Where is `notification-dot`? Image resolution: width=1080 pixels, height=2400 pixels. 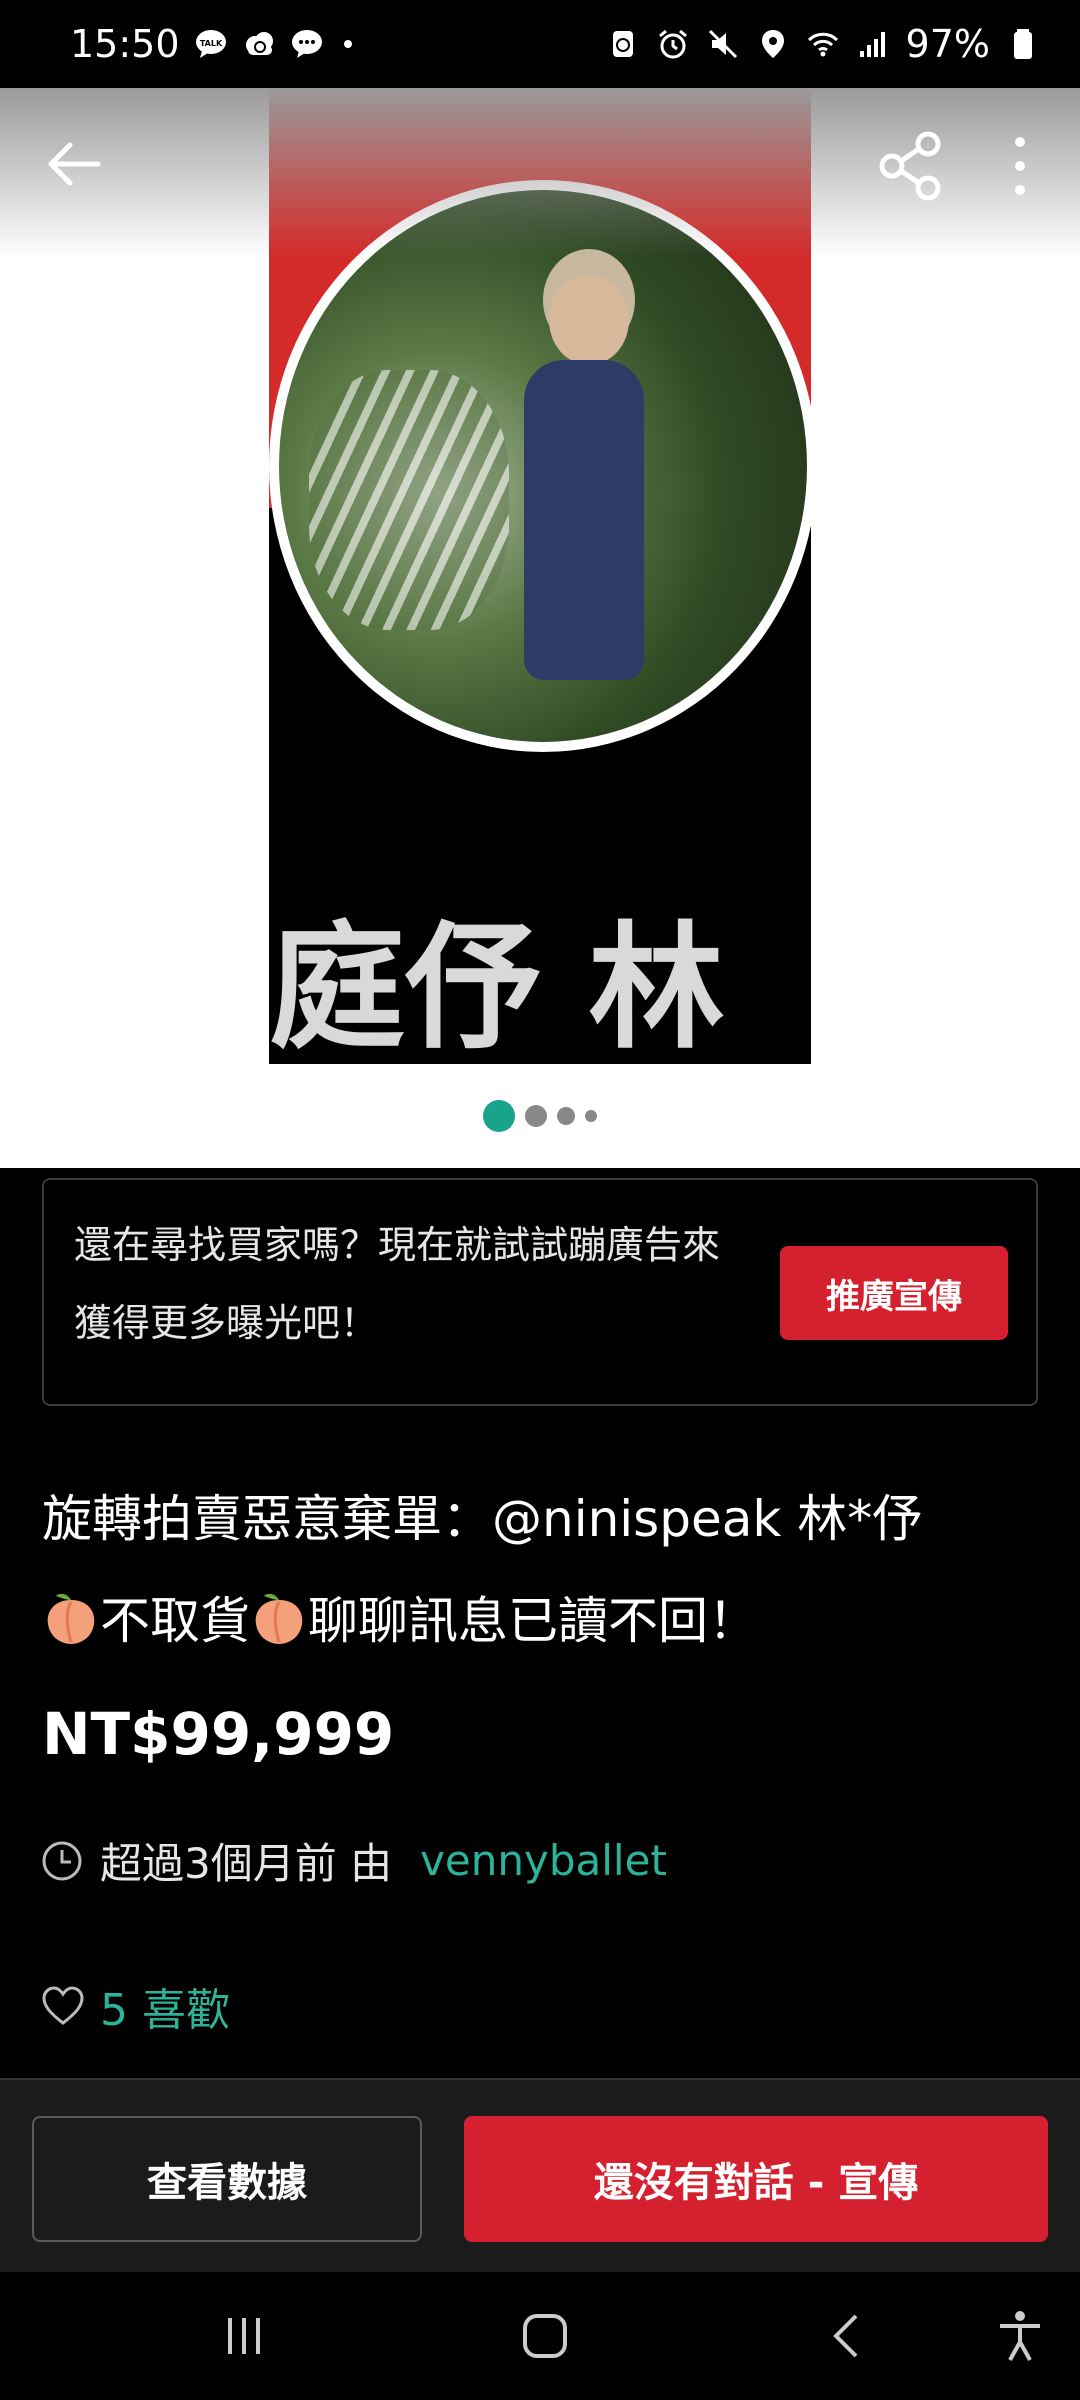 notification-dot is located at coordinates (347, 44).